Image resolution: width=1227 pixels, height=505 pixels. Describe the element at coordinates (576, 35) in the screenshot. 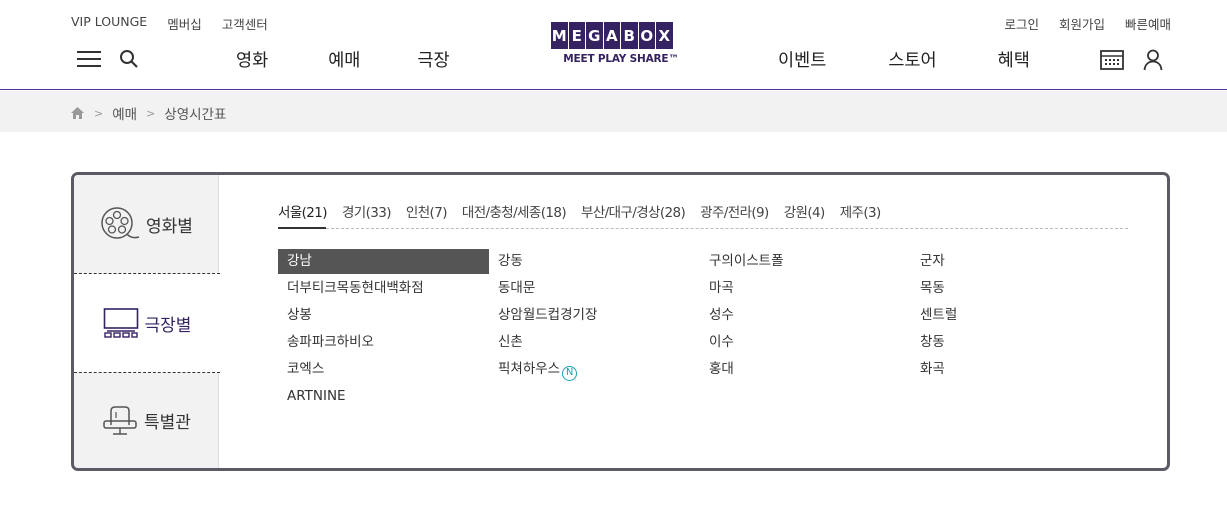

I see `logo-letter: E` at that location.